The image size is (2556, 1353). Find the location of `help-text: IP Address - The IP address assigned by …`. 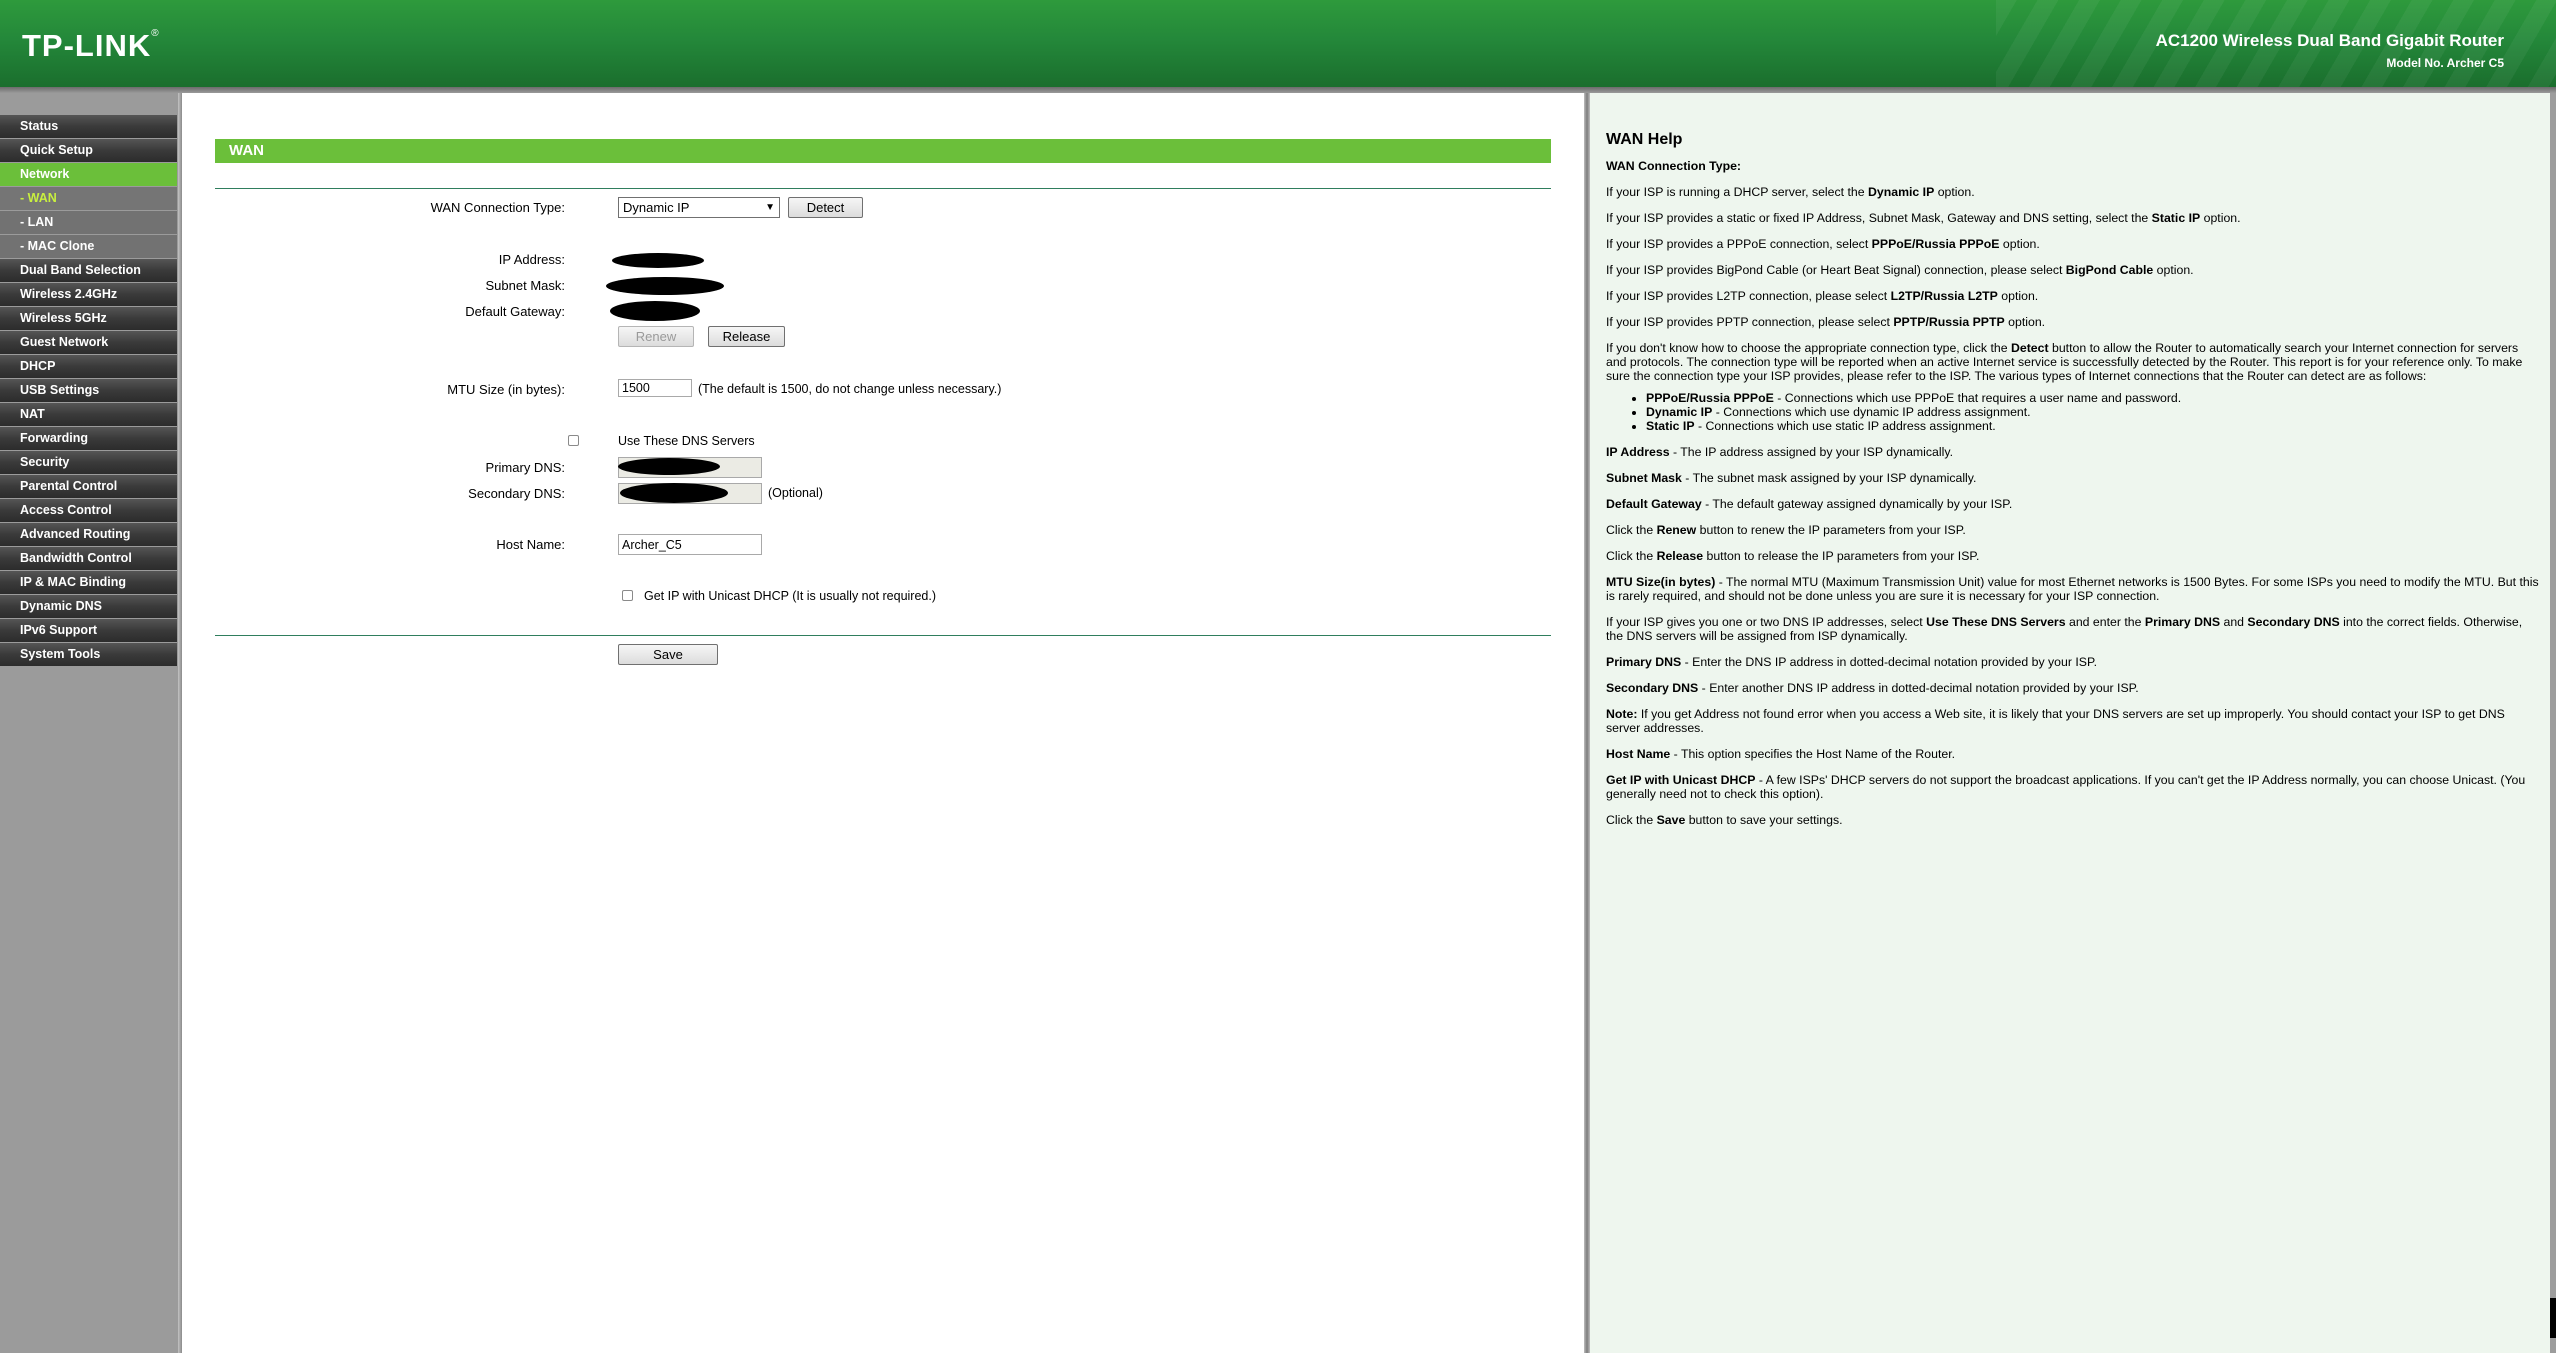

help-text: IP Address - The IP address assigned by … is located at coordinates (1779, 452).